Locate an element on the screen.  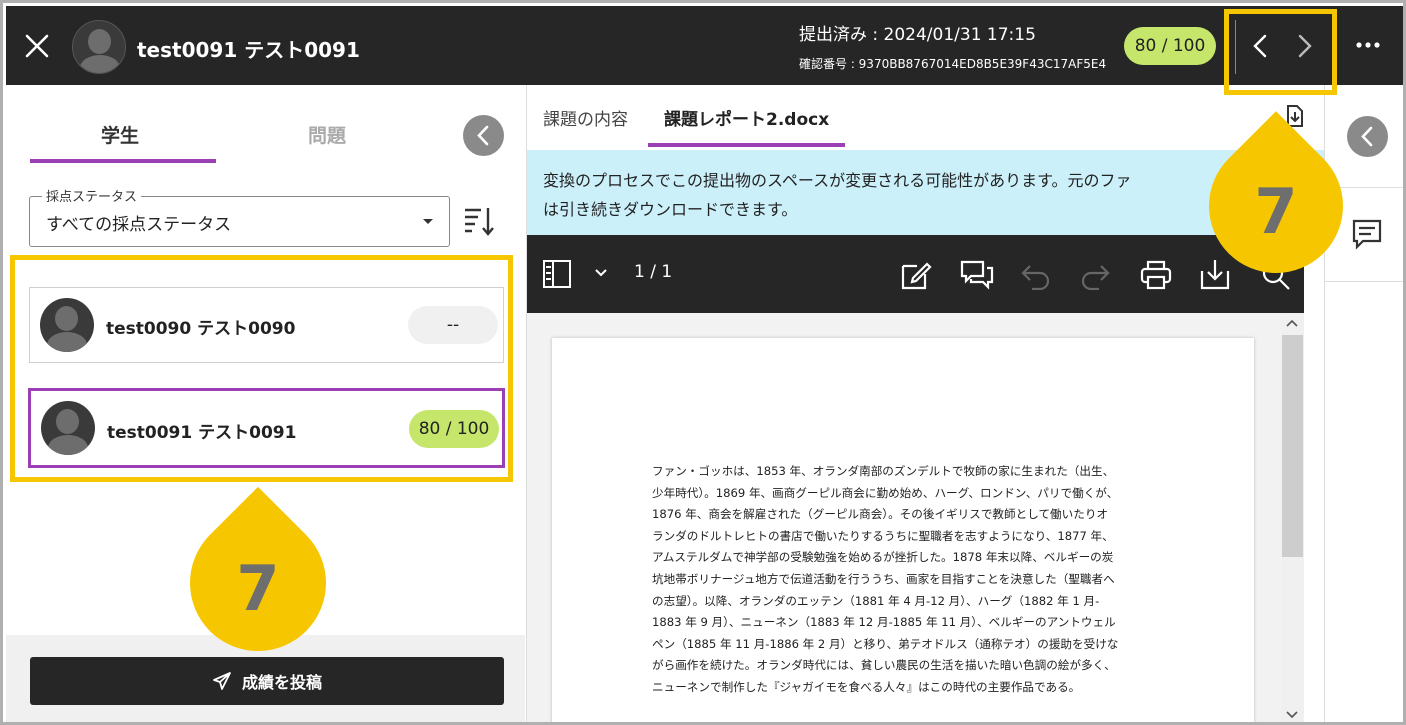
undo-icon is located at coordinates (1036, 276).